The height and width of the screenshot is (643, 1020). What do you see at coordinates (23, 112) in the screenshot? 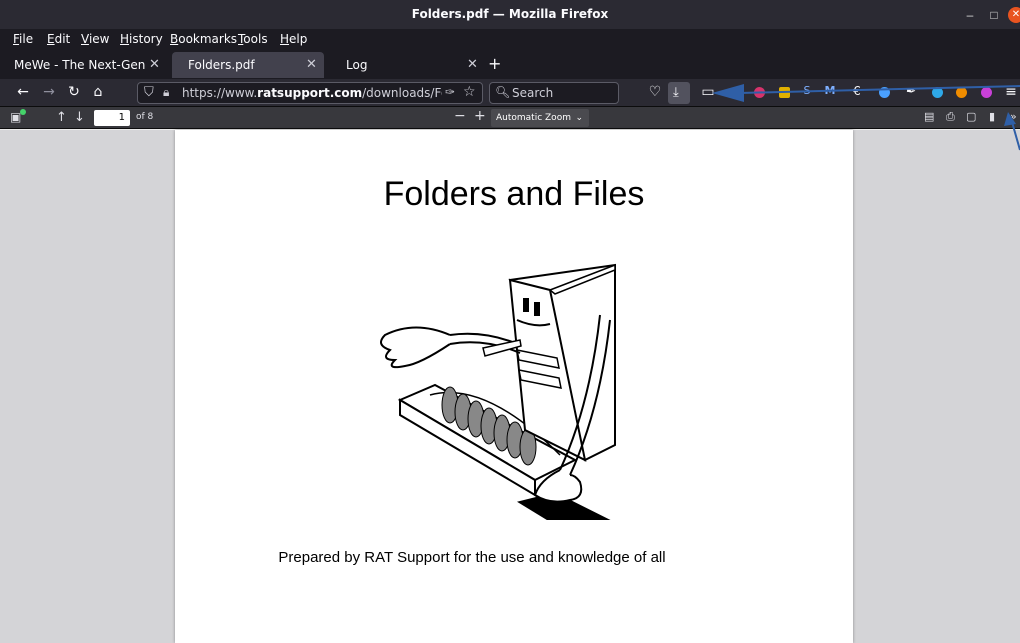
I see `notification-dot-icon` at bounding box center [23, 112].